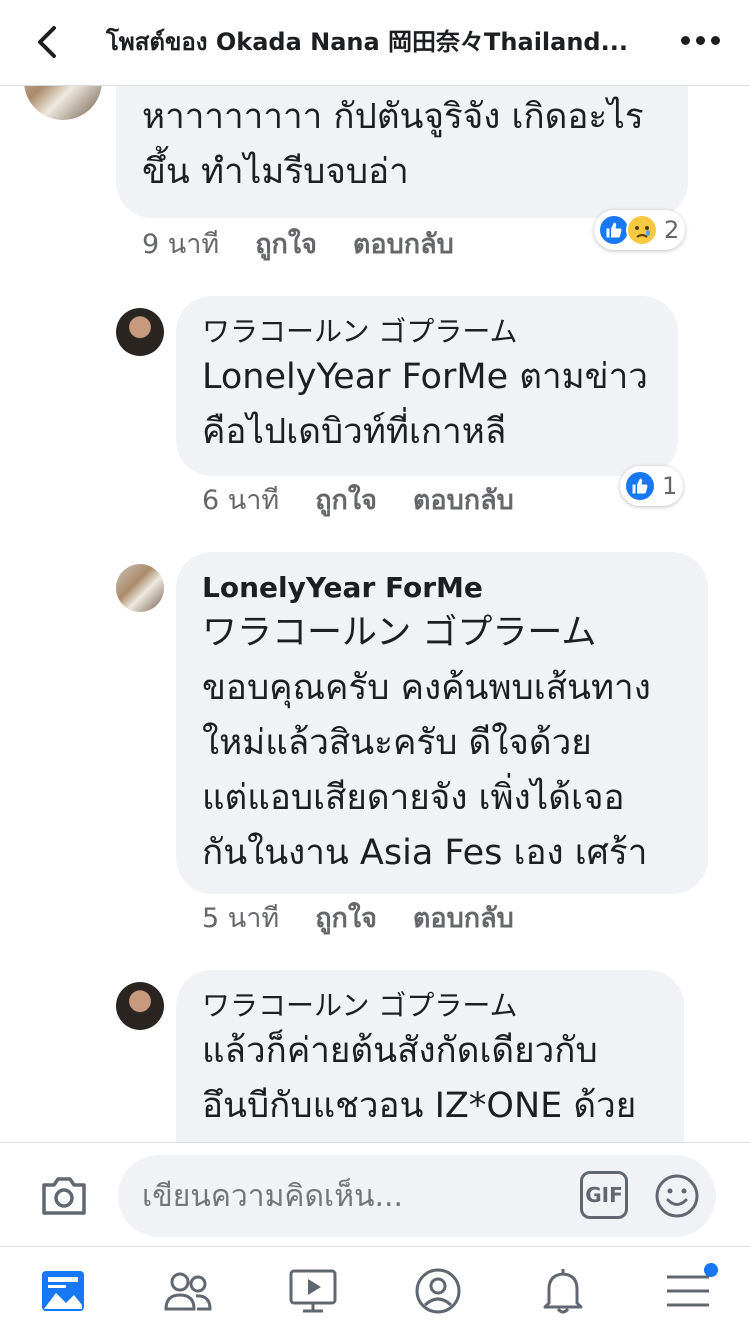  I want to click on nav-menu, so click(687, 1290).